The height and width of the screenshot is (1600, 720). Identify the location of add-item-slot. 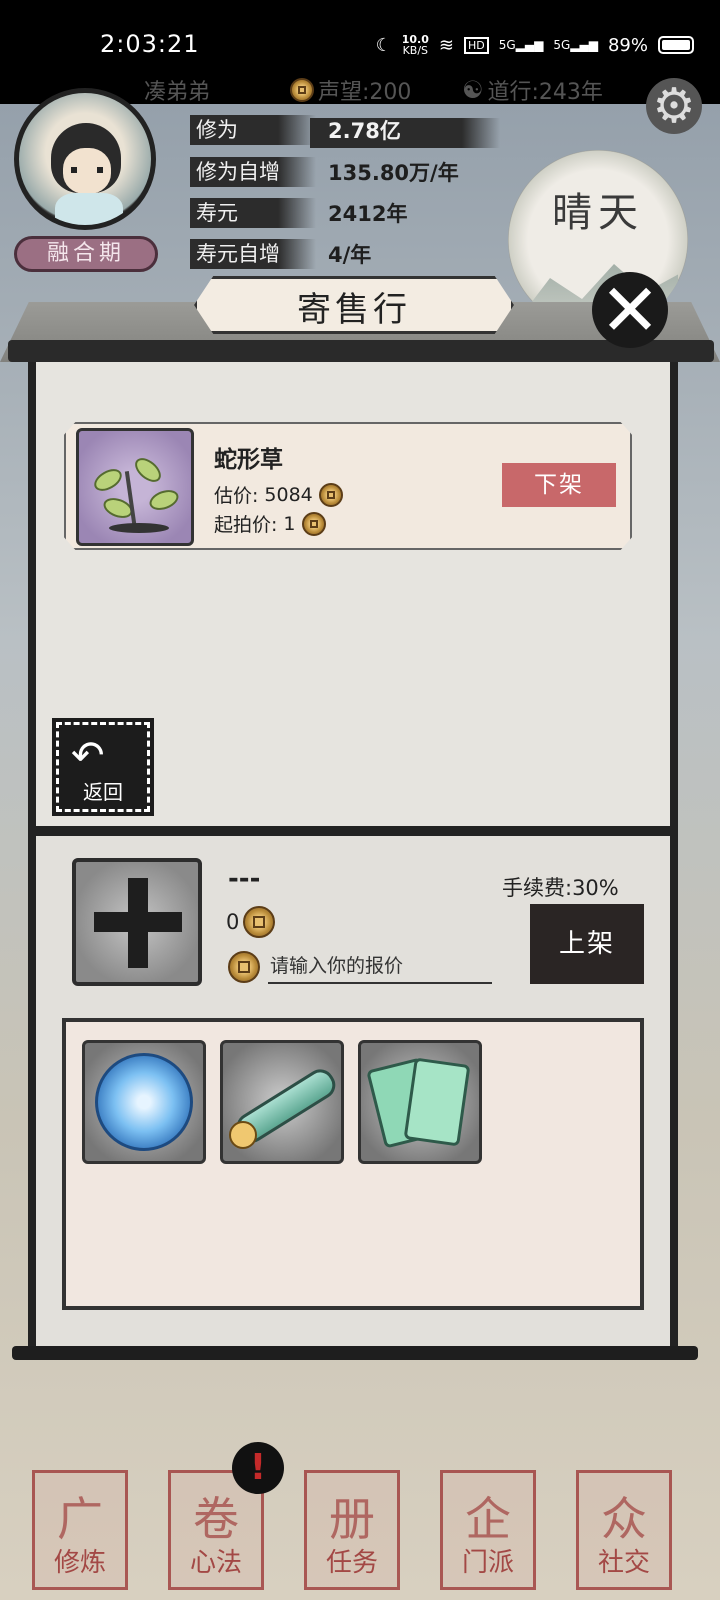
(137, 922).